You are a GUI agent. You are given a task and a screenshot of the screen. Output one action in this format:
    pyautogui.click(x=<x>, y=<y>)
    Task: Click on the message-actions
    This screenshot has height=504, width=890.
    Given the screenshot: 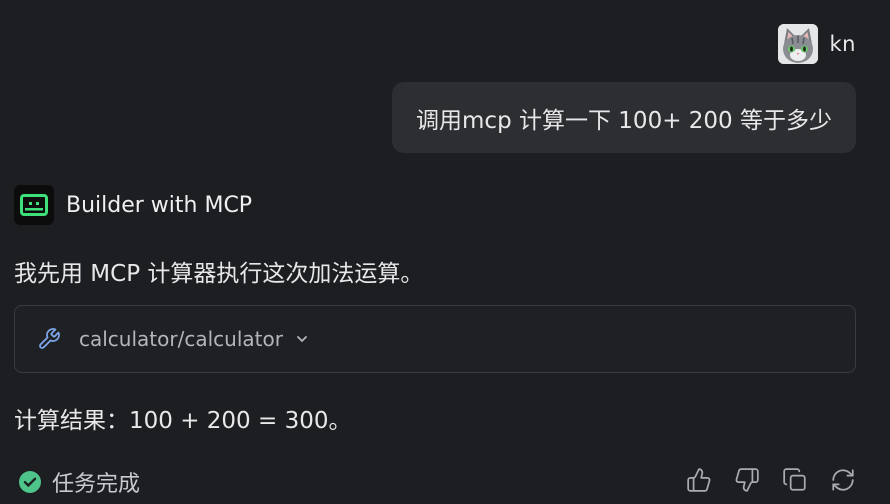 What is the action you would take?
    pyautogui.click(x=771, y=480)
    